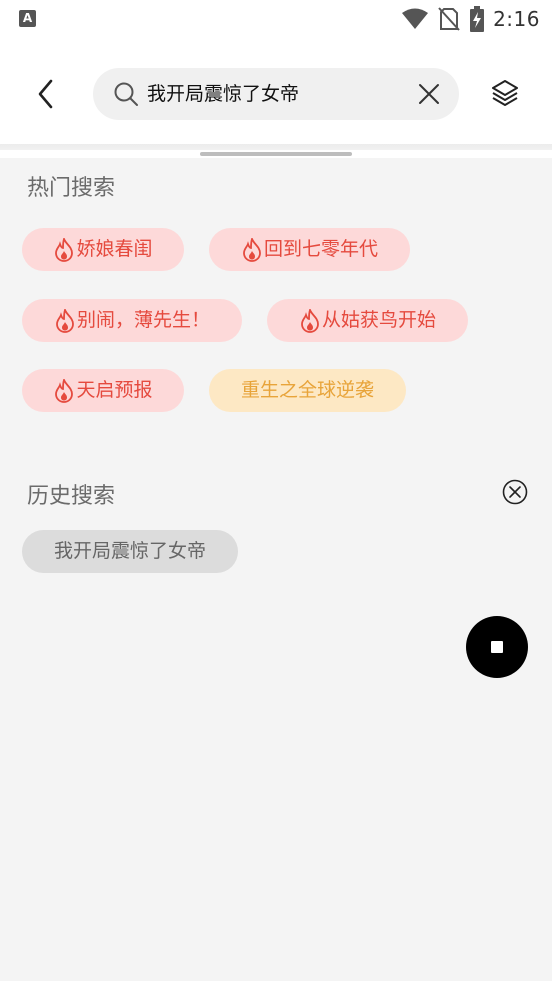 The height and width of the screenshot is (981, 552). I want to click on history-tag-label: 我开局震惊了女帝, so click(129, 551).